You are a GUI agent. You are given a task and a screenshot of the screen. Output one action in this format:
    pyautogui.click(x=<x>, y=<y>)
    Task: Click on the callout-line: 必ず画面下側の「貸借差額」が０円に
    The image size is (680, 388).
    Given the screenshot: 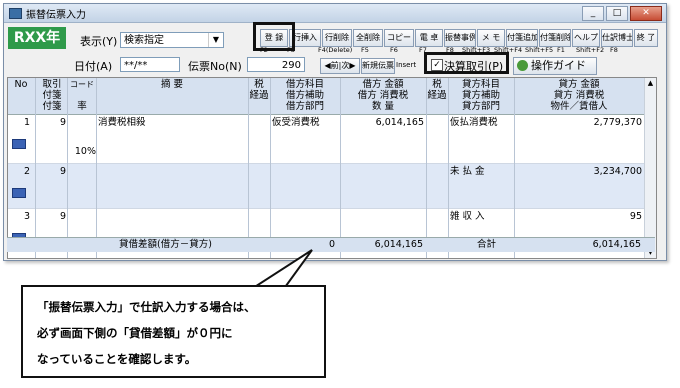 What is the action you would take?
    pyautogui.click(x=135, y=333)
    